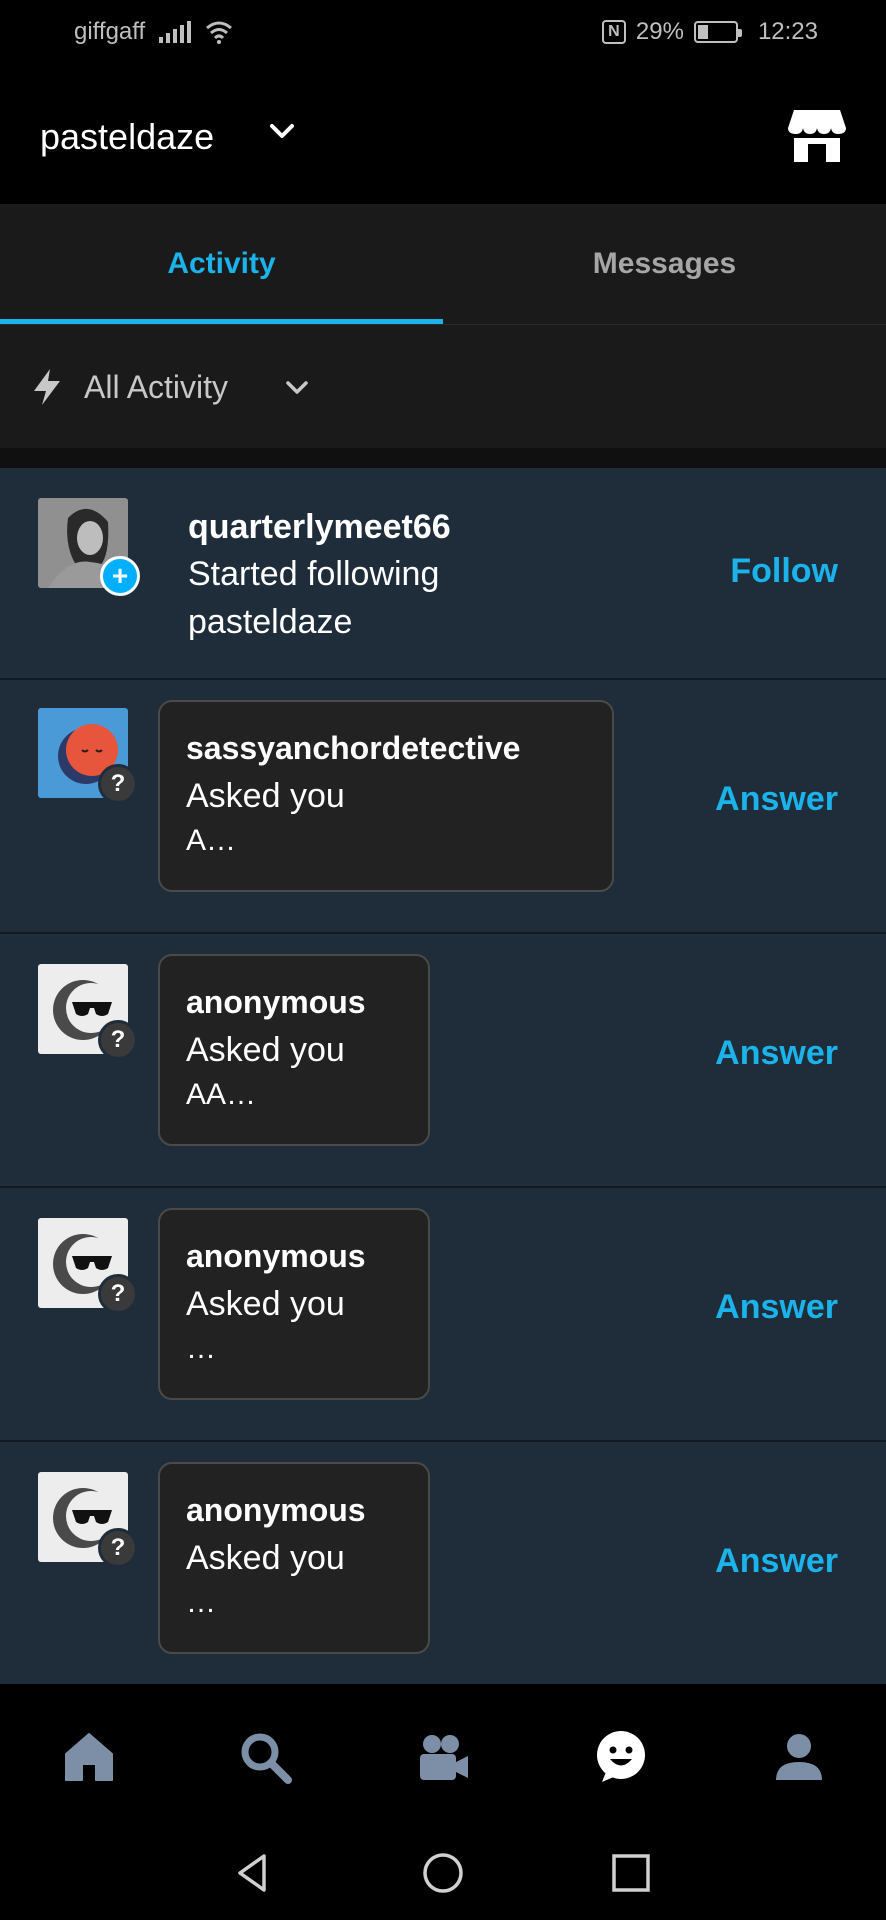  Describe the element at coordinates (120, 576) in the screenshot. I see `follow-plus-icon: +` at that location.